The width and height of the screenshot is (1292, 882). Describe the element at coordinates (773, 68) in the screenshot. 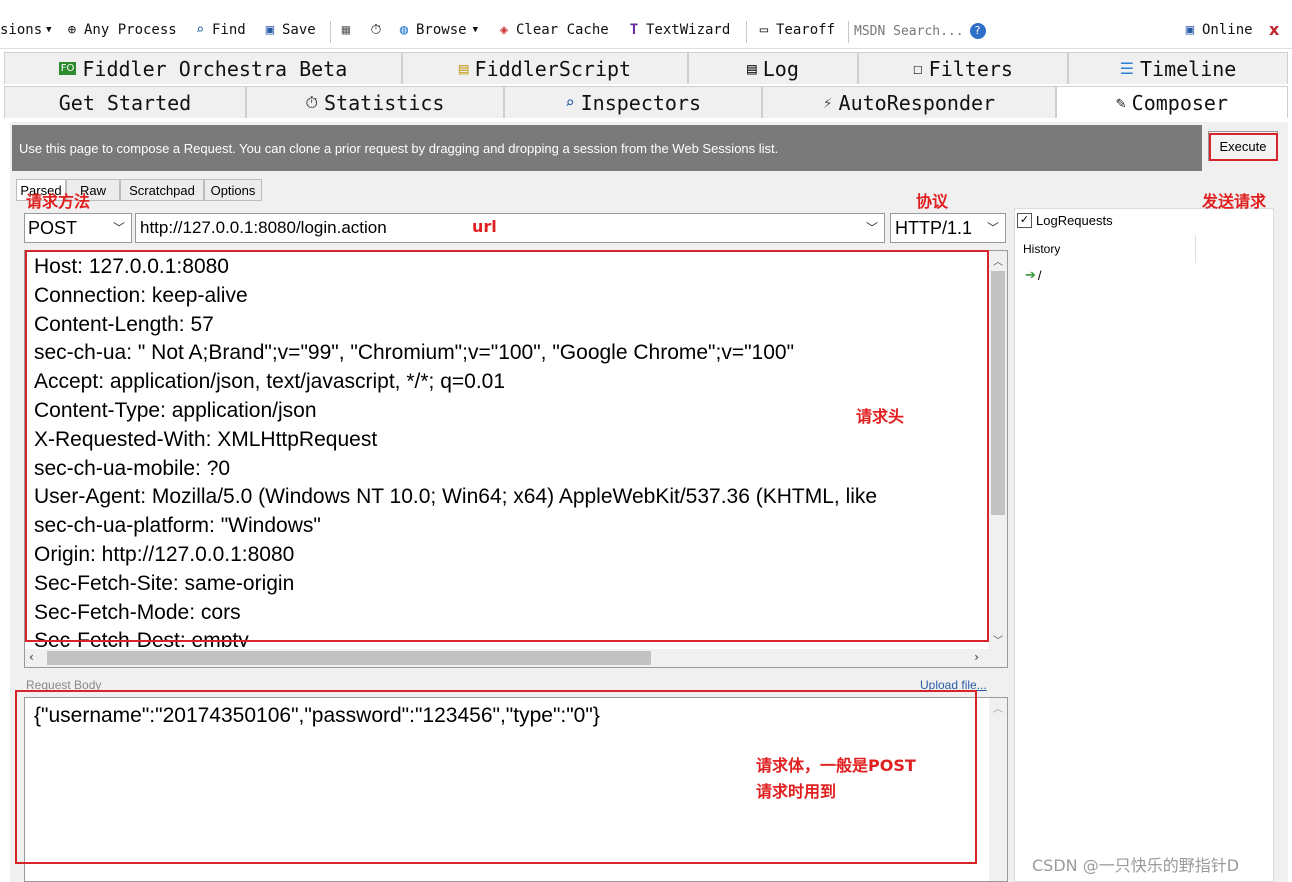

I see `tab-log: ▤ Log` at that location.